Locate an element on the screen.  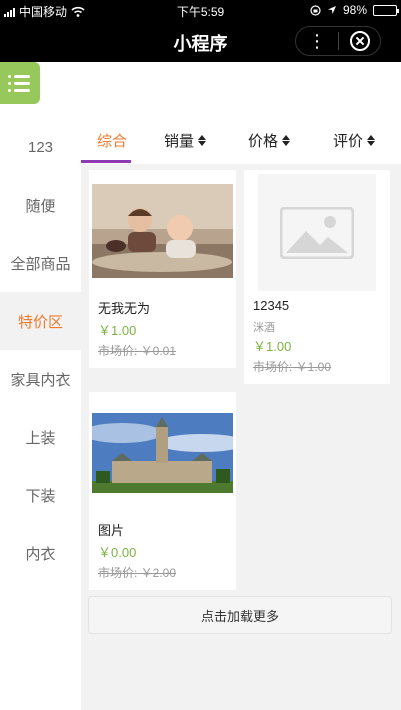
product-price: ￥0.00 is located at coordinates (117, 552).